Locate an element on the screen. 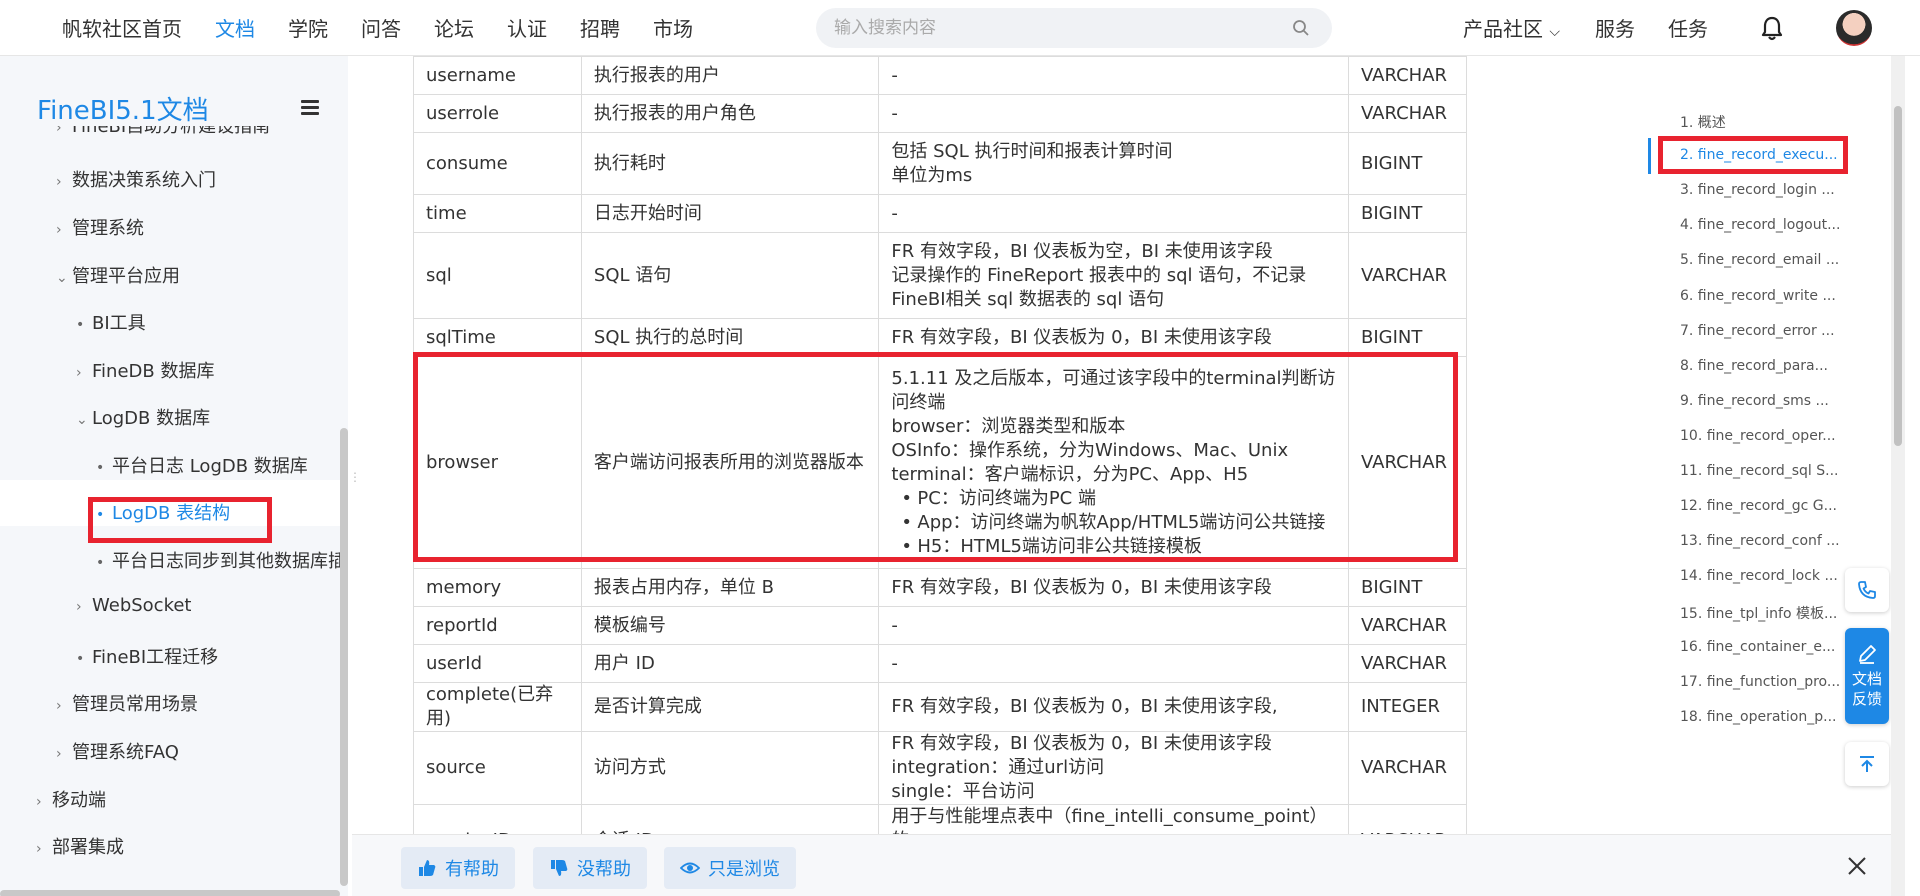 The height and width of the screenshot is (896, 1920). field-name-cell: consume is located at coordinates (497, 163).